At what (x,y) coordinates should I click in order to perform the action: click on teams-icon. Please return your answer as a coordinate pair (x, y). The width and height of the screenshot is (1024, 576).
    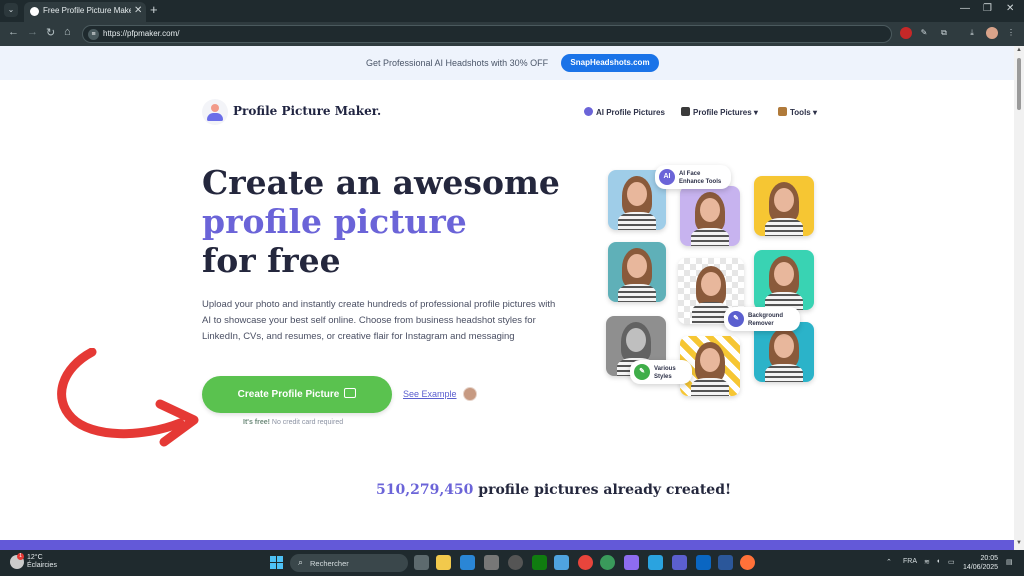
    Looking at the image, I should click on (679, 562).